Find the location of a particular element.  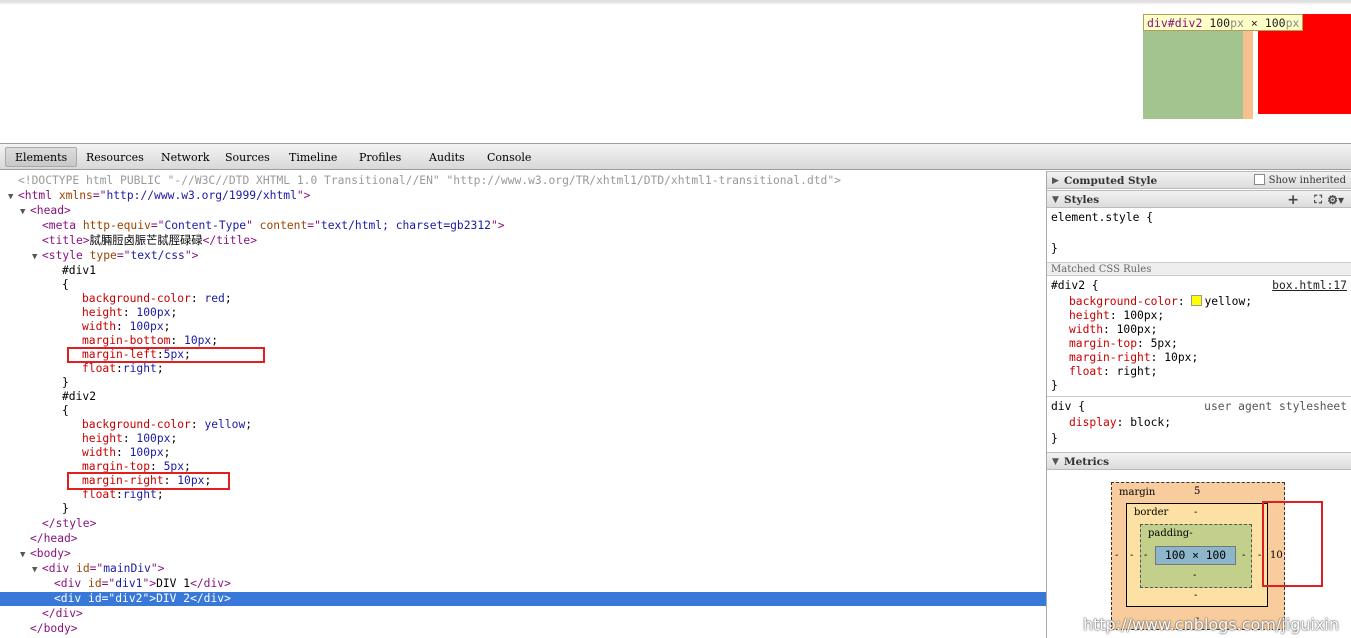

tree-style: ▼ <style type="text/css"> is located at coordinates (115, 256).